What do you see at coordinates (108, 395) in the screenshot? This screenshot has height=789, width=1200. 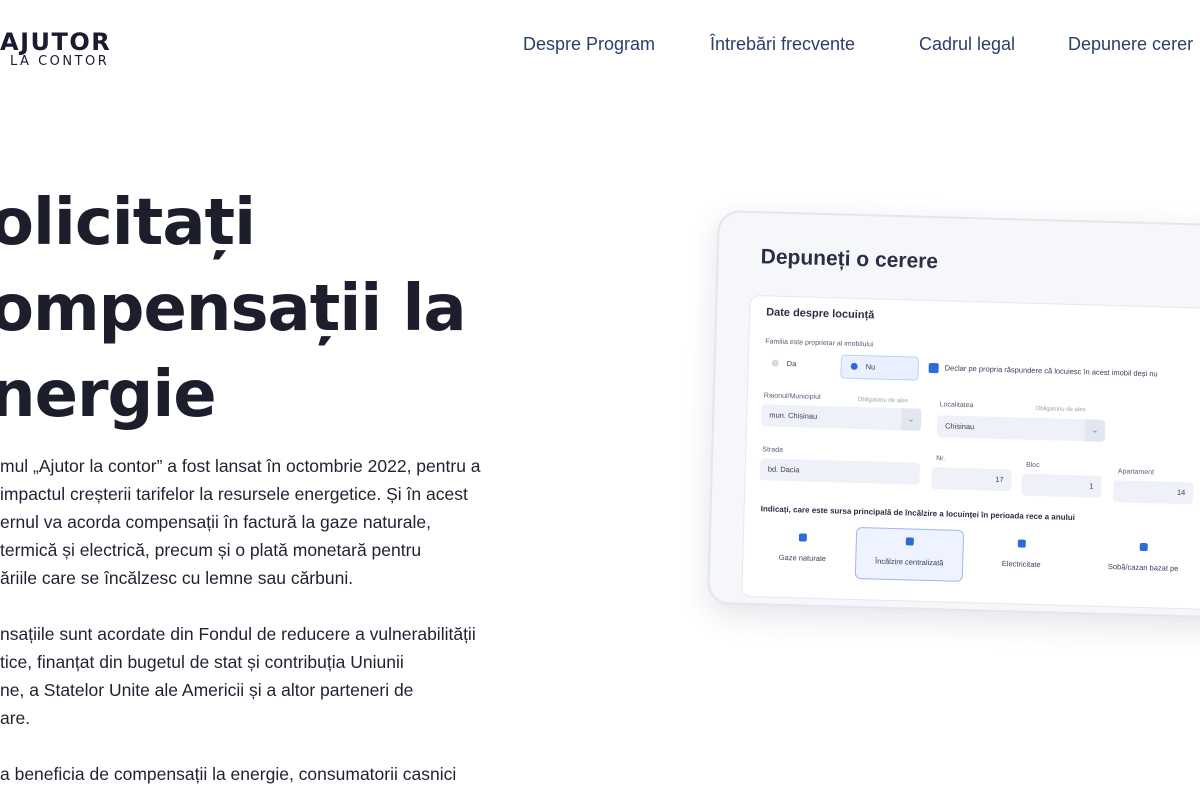 I see `hero-title-line: nergie` at bounding box center [108, 395].